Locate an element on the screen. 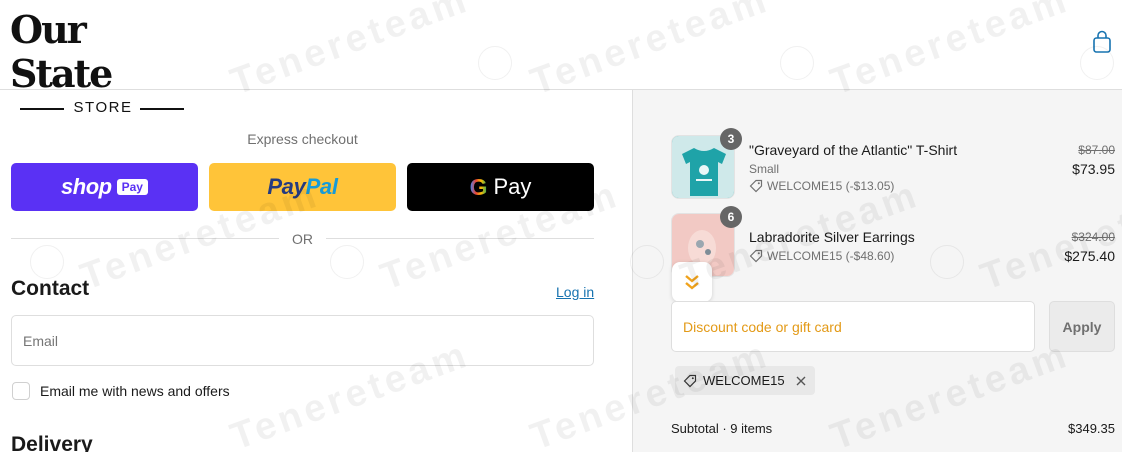 Image resolution: width=1122 pixels, height=452 pixels. item-original-price: $87.00 is located at coordinates (1096, 150).